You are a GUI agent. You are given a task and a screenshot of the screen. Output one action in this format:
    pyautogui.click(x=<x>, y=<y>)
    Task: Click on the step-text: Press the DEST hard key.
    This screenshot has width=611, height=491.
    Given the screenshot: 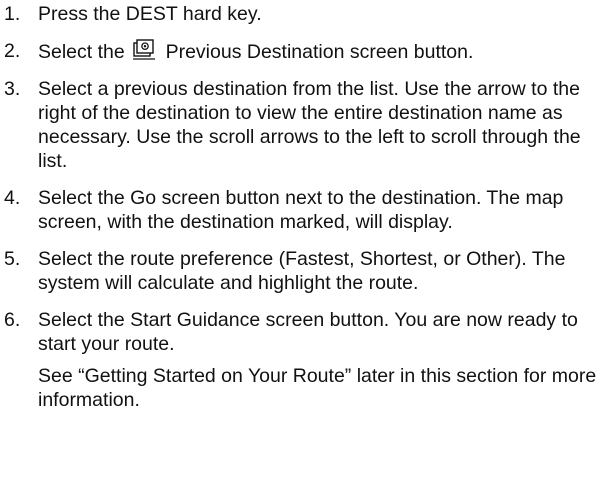 What is the action you would take?
    pyautogui.click(x=150, y=14)
    